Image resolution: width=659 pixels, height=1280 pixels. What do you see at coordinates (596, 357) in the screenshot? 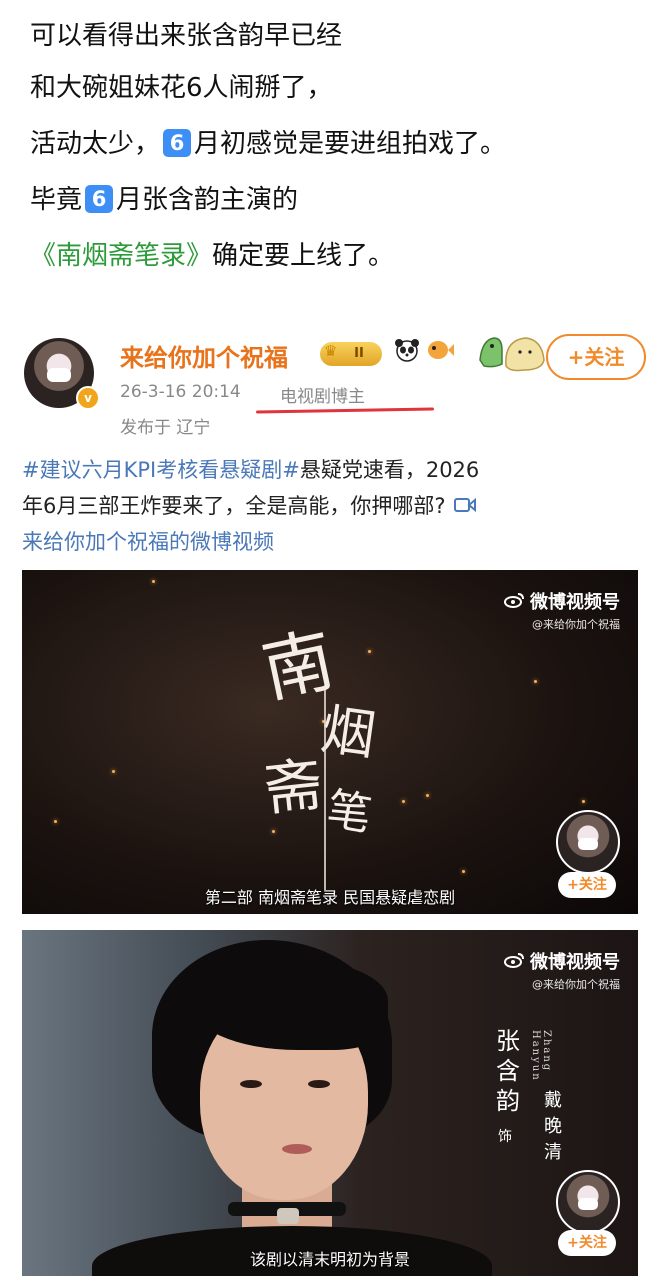
I see `follow-button: +关注` at bounding box center [596, 357].